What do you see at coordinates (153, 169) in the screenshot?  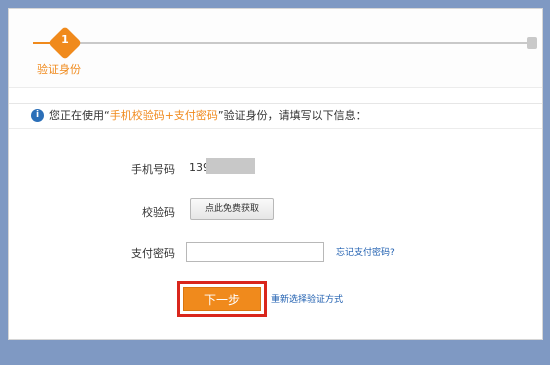 I see `phone-label: 手机号码` at bounding box center [153, 169].